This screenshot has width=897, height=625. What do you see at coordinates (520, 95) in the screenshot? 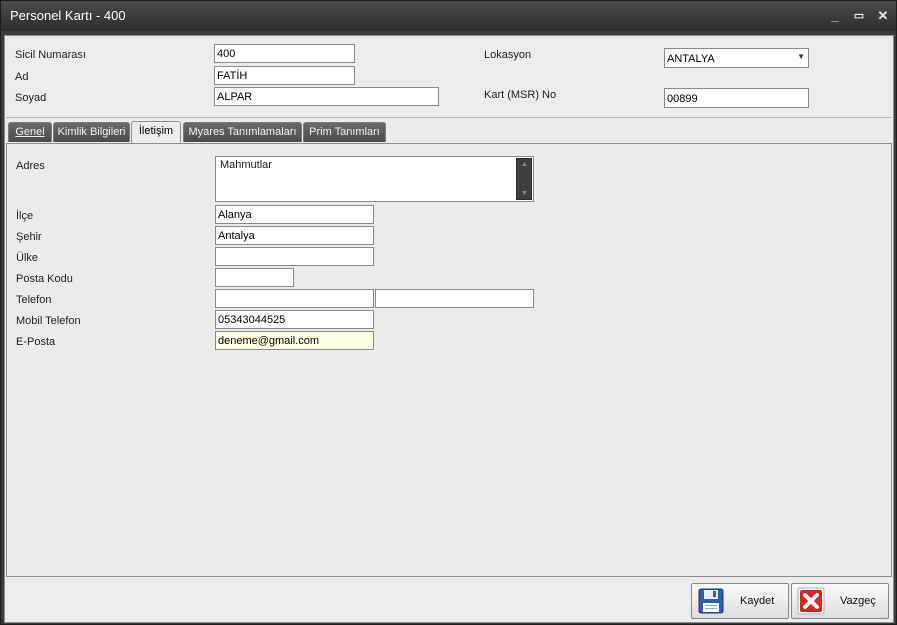
I see `kart-label: Kart (MSR) No` at bounding box center [520, 95].